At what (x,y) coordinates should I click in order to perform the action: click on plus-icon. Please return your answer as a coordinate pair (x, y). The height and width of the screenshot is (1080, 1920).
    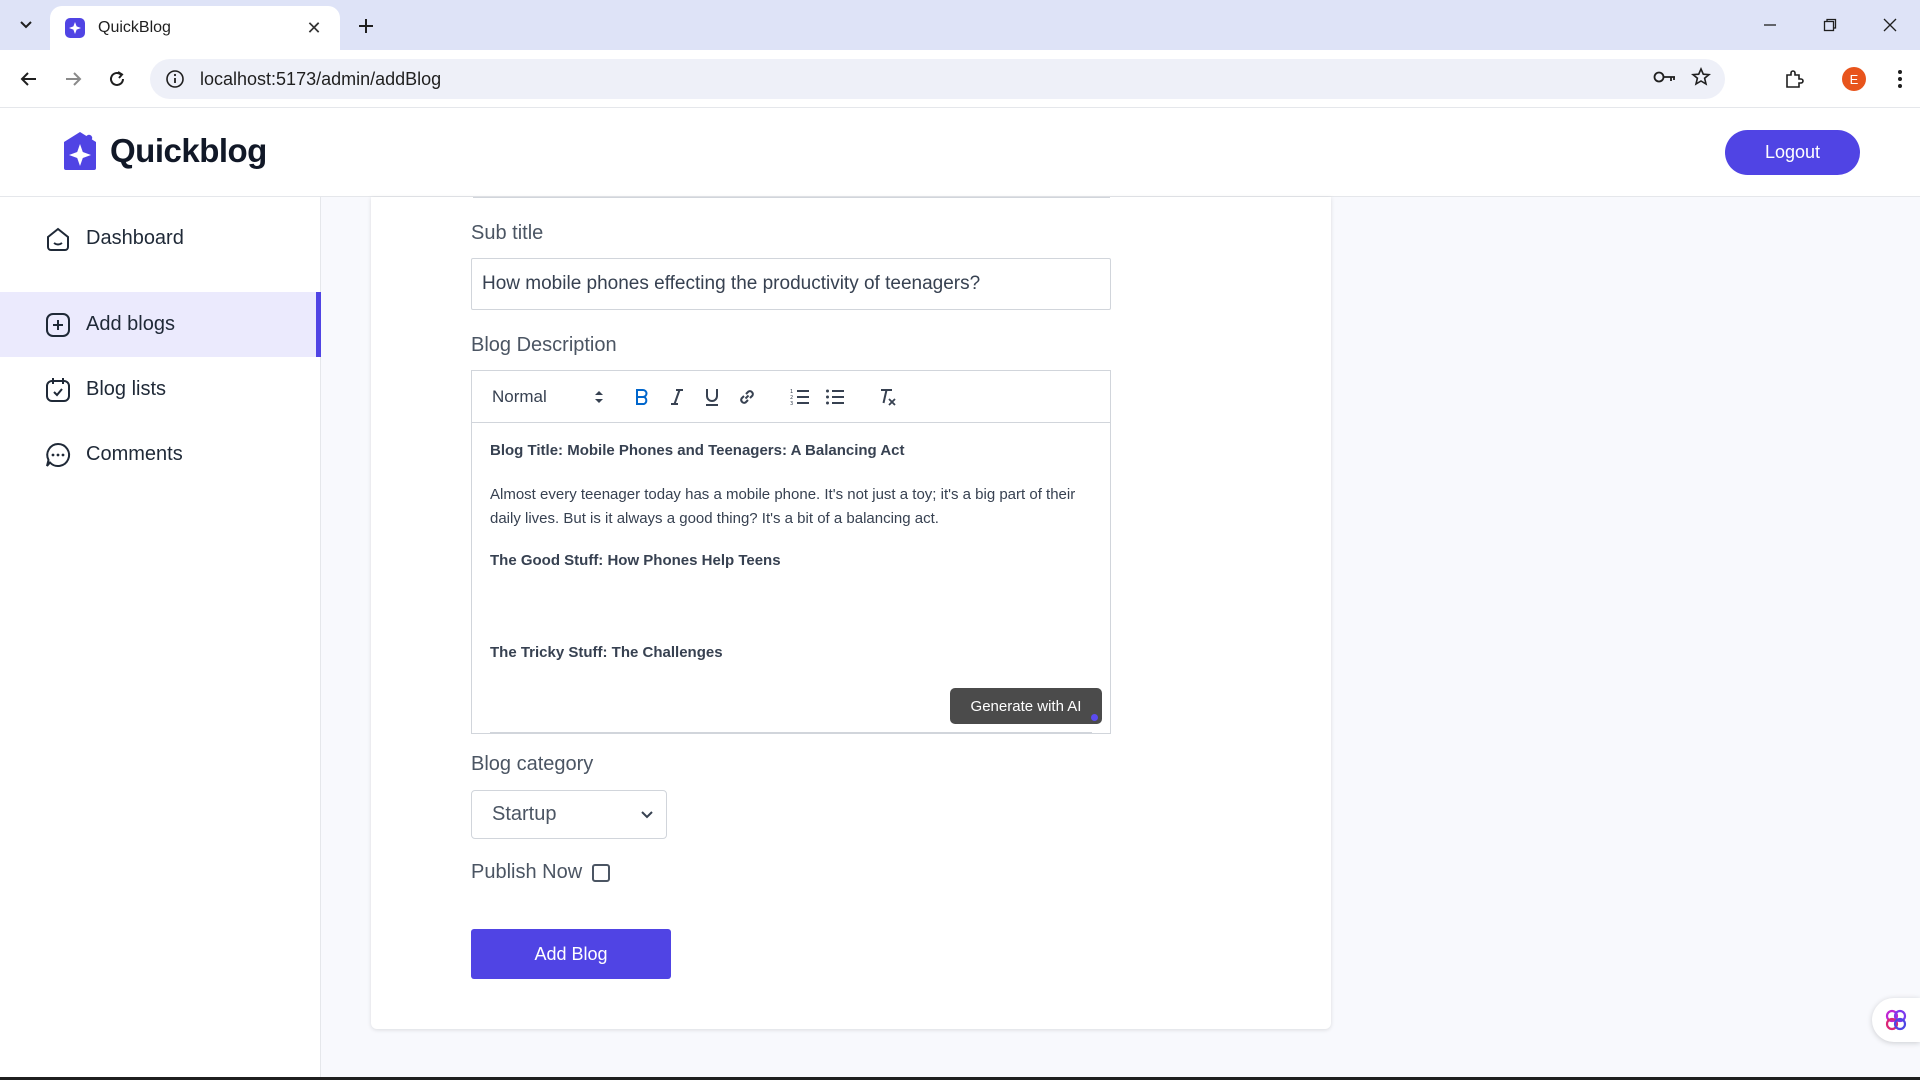
    Looking at the image, I should click on (366, 26).